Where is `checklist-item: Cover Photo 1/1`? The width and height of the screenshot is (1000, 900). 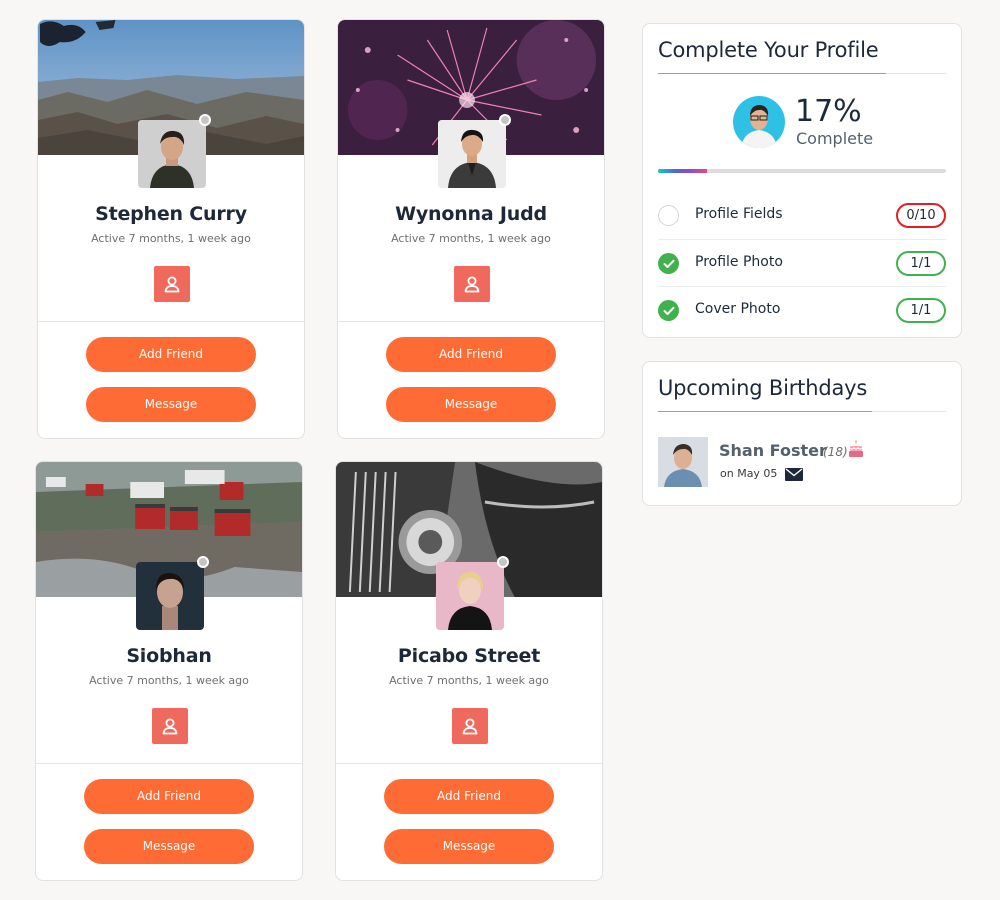 checklist-item: Cover Photo 1/1 is located at coordinates (802, 309).